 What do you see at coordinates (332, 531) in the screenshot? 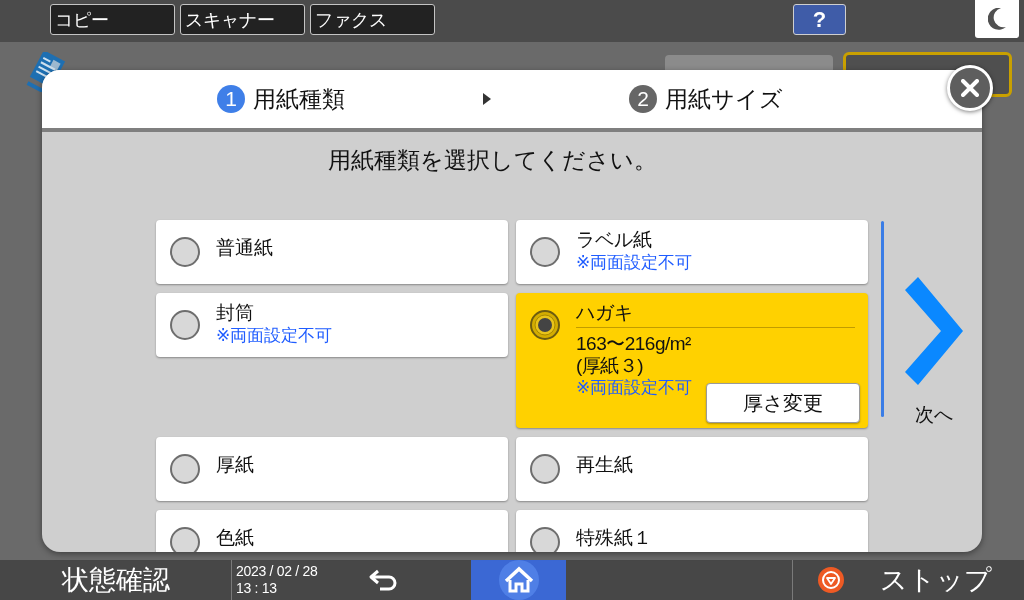
I see `paper-type-option: 色紙` at bounding box center [332, 531].